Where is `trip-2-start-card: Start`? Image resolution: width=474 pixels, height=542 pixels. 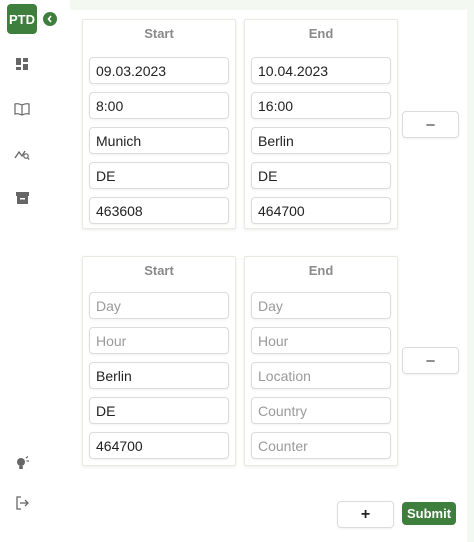 trip-2-start-card: Start is located at coordinates (159, 361).